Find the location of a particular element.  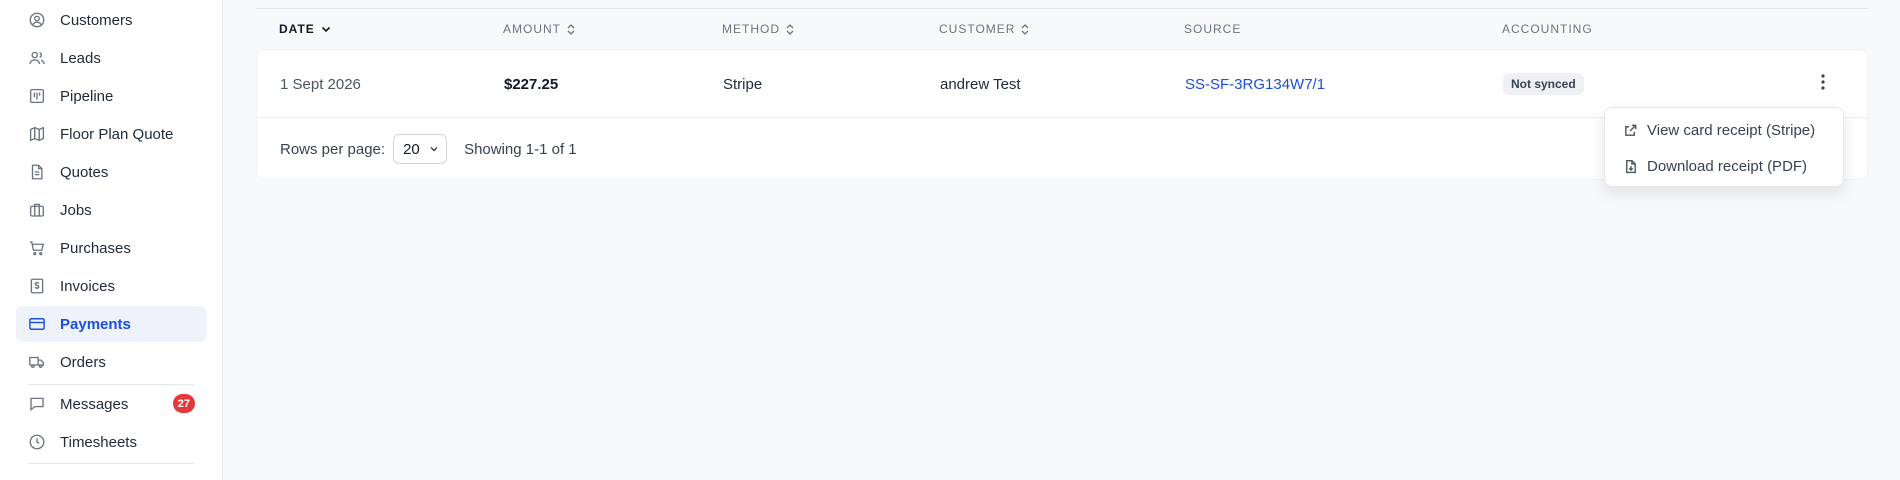

sidebar-item-label: Purchases is located at coordinates (95, 248).